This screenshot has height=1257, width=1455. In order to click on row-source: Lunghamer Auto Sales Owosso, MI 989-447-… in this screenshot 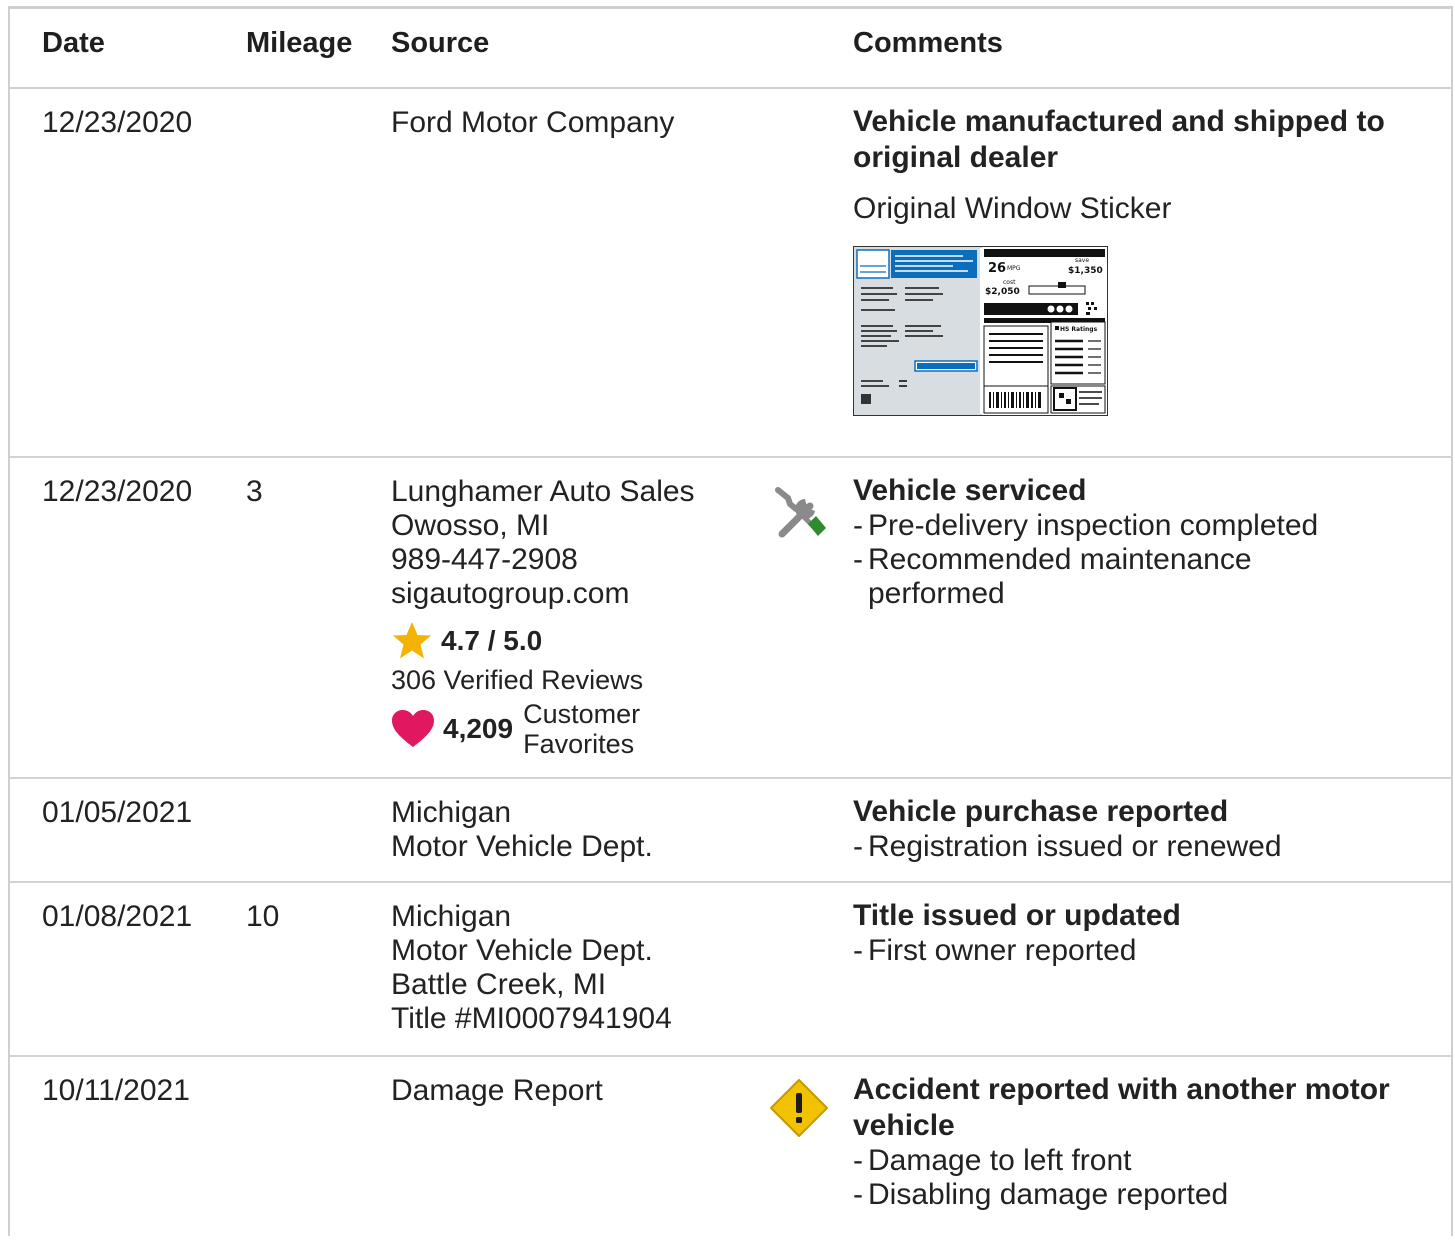, I will do `click(543, 617)`.